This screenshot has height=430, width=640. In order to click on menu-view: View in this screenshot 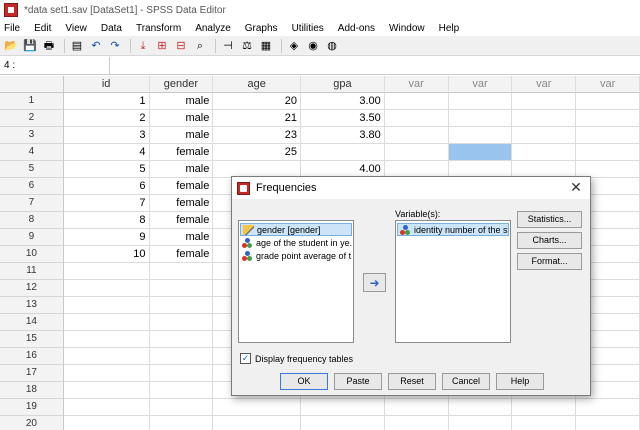, I will do `click(76, 28)`.